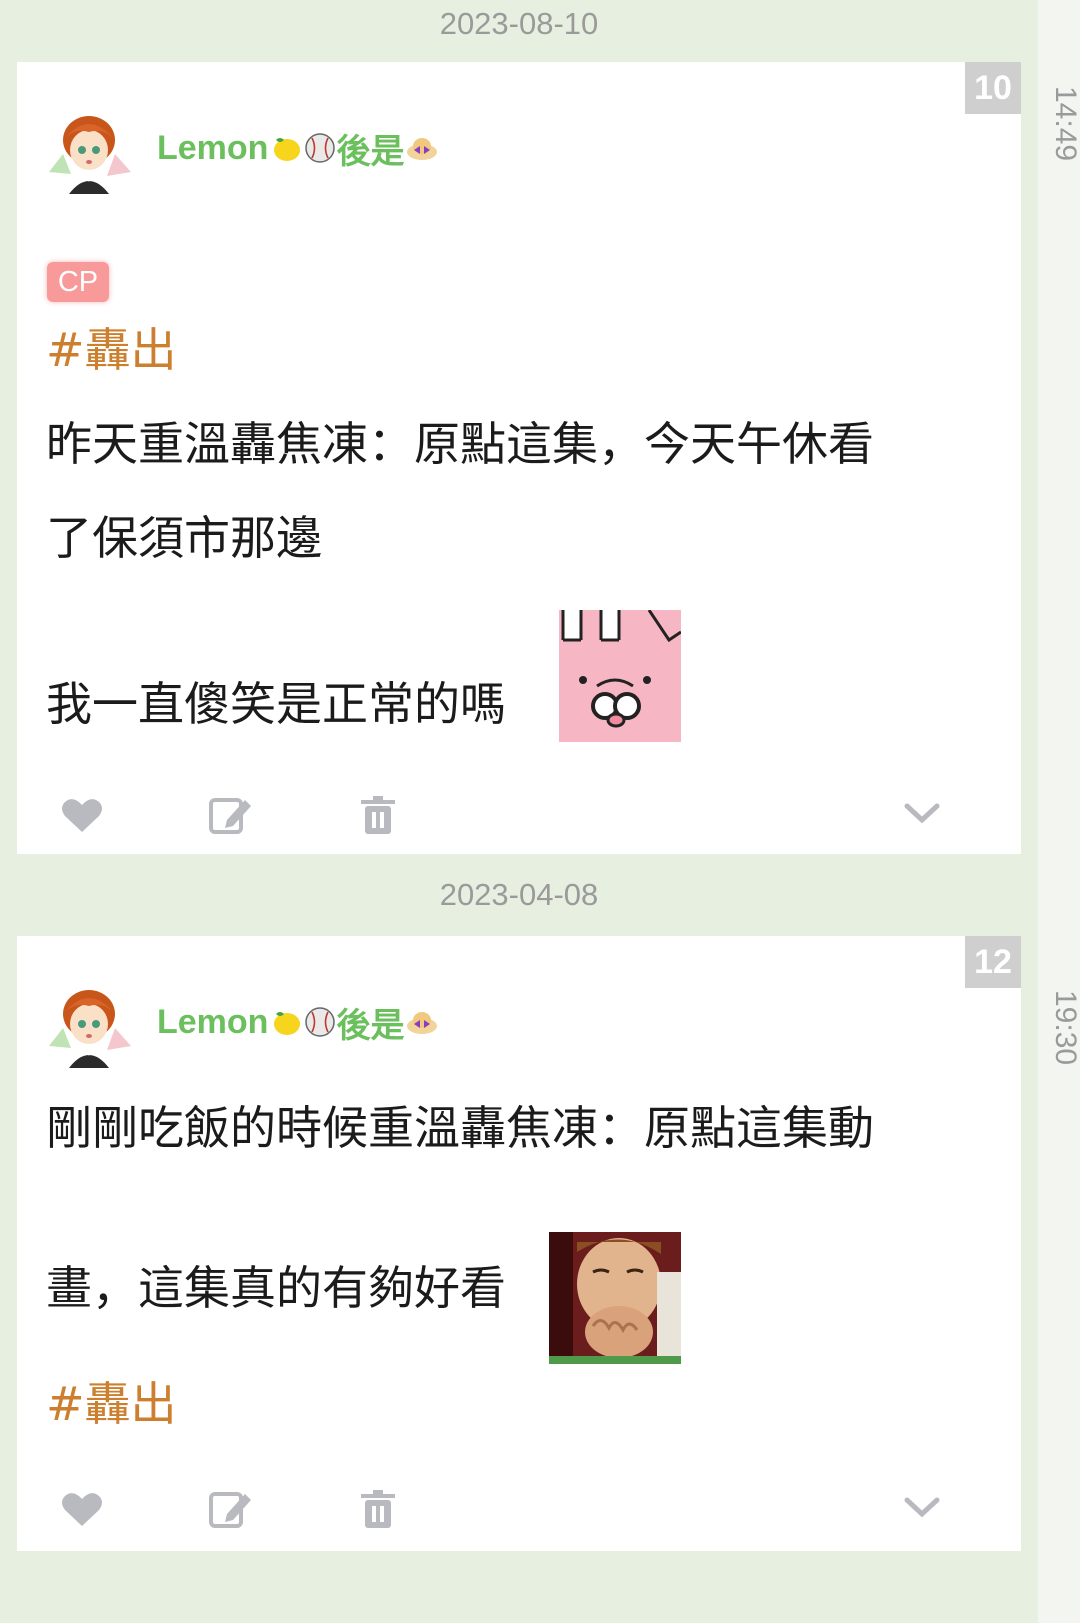 Image resolution: width=1080 pixels, height=1623 pixels. What do you see at coordinates (519, 23) in the screenshot?
I see `date-divider: 2023-08-10` at bounding box center [519, 23].